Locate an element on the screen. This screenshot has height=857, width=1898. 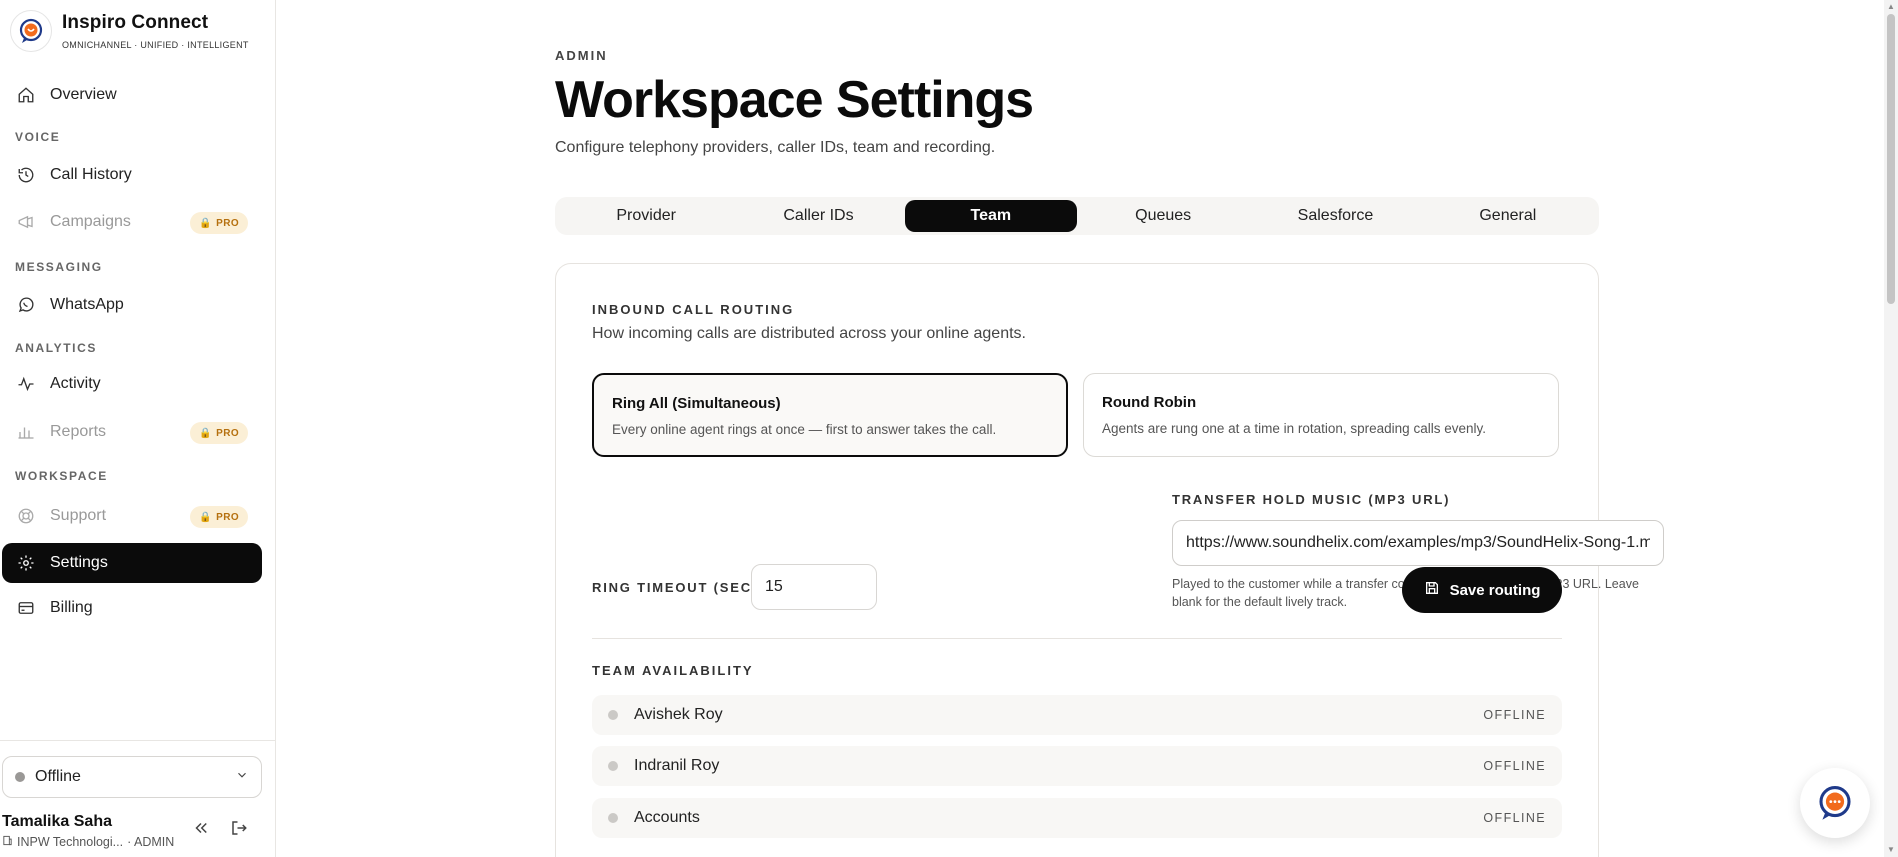
megaphone-icon is located at coordinates (26, 222).